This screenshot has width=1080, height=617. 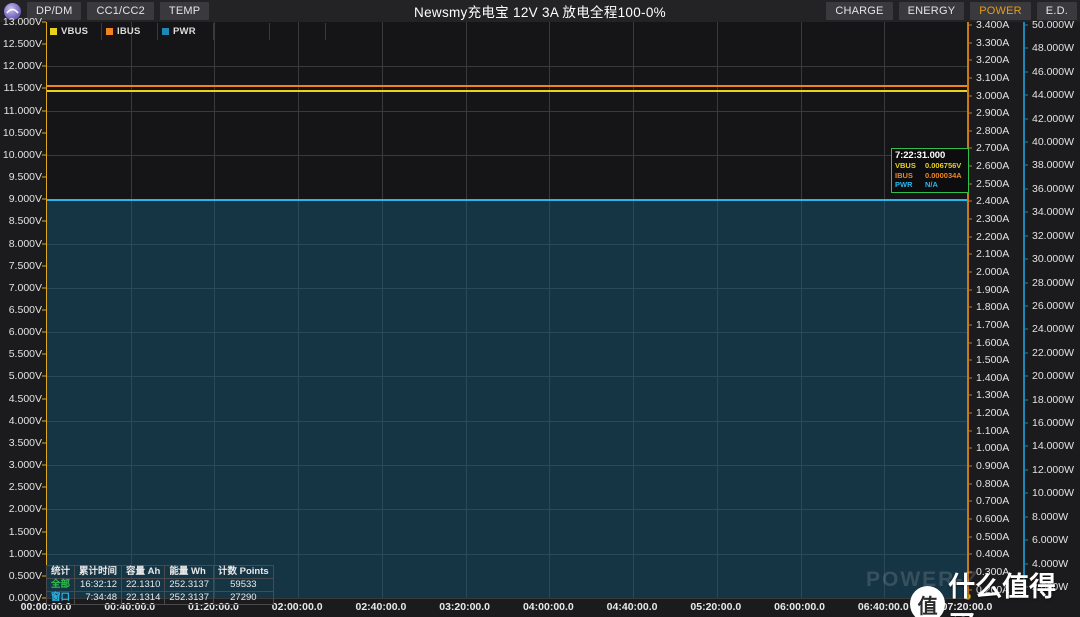 What do you see at coordinates (507, 155) in the screenshot?
I see `gridline-horizontal` at bounding box center [507, 155].